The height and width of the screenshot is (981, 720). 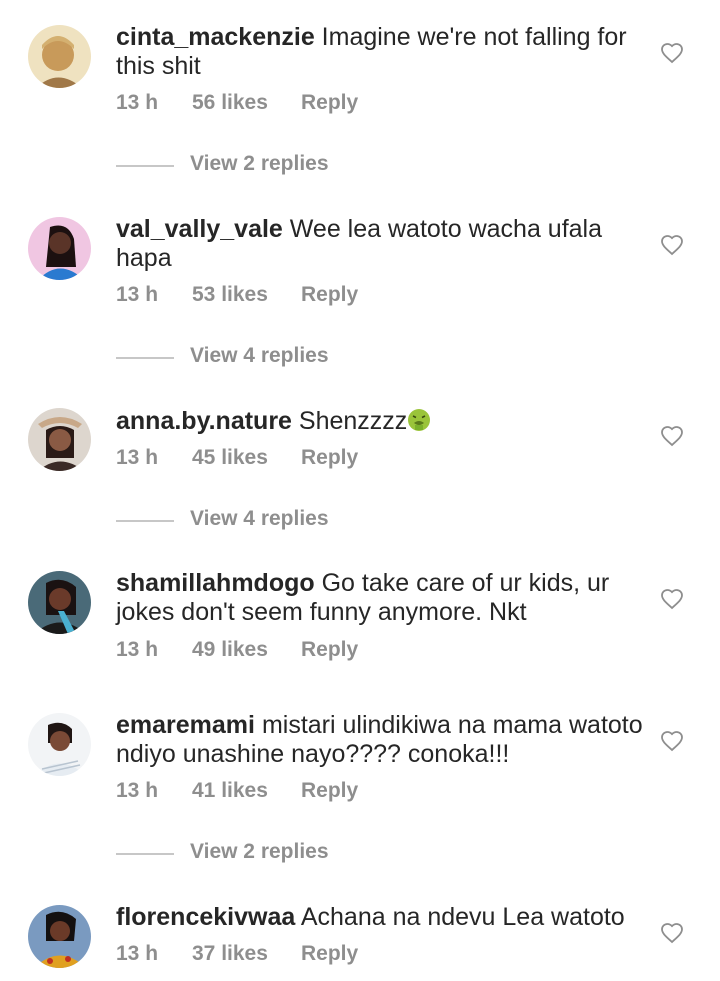 I want to click on comment-text: Shenzzzz, so click(x=353, y=421).